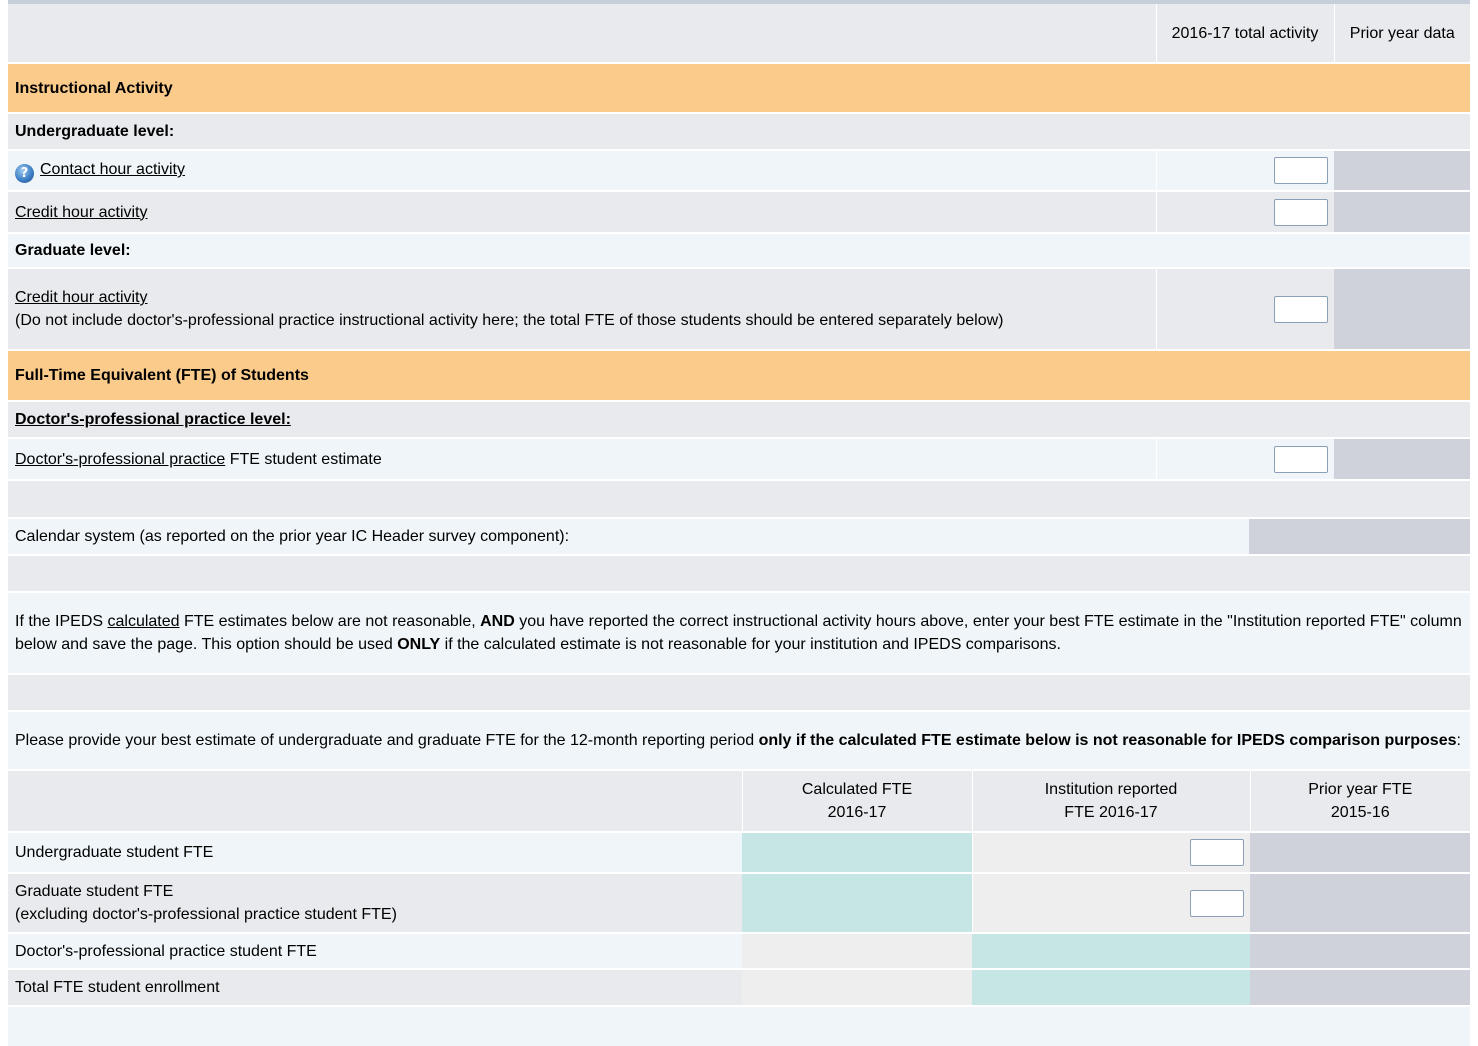 This screenshot has height=1046, width=1478. Describe the element at coordinates (1402, 459) in the screenshot. I see `doctor-estimate-prior` at that location.